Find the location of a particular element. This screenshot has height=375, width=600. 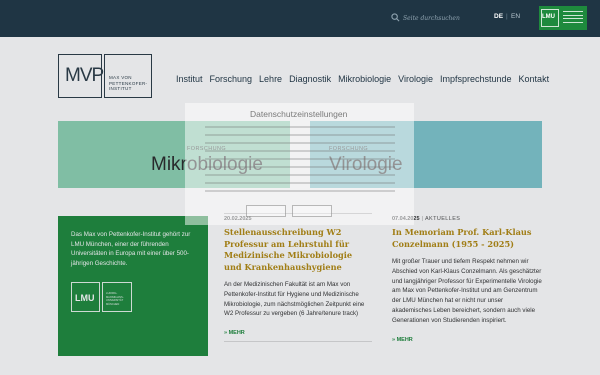

privacy-accept-button is located at coordinates (266, 211).